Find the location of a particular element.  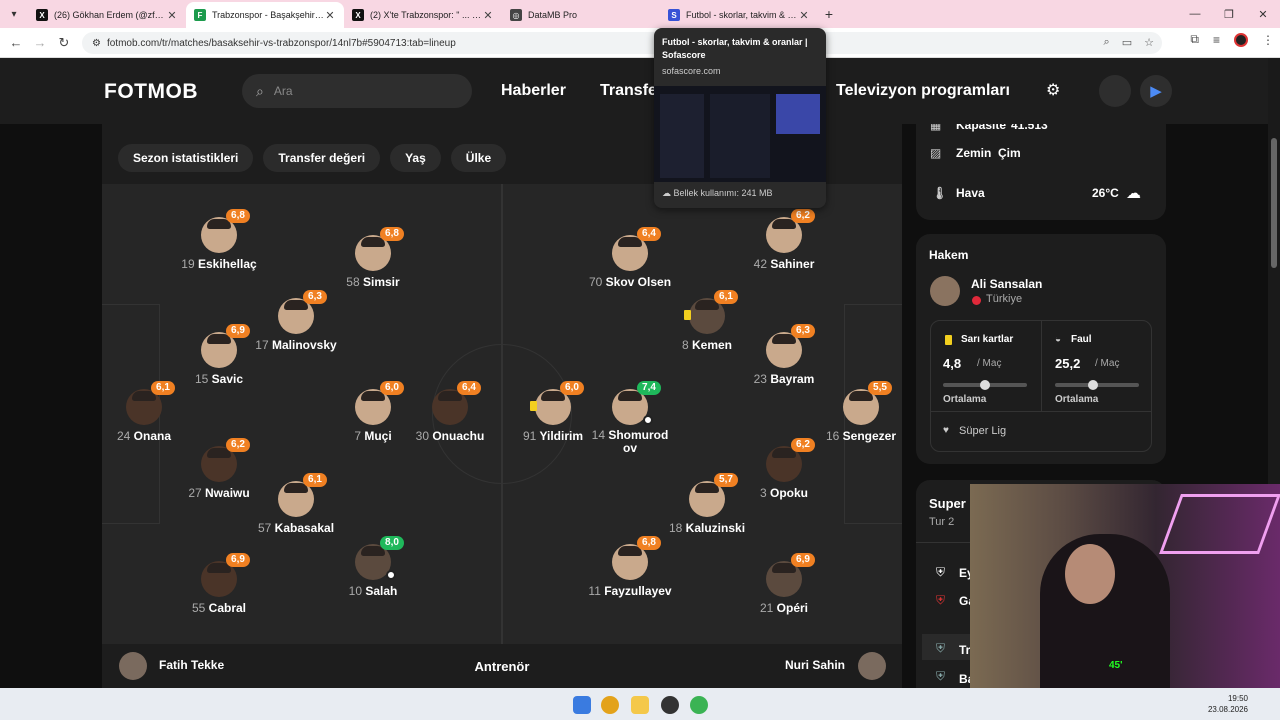

memory-usage: ☁ Bellek kullanımı: 241 MB is located at coordinates (717, 193).